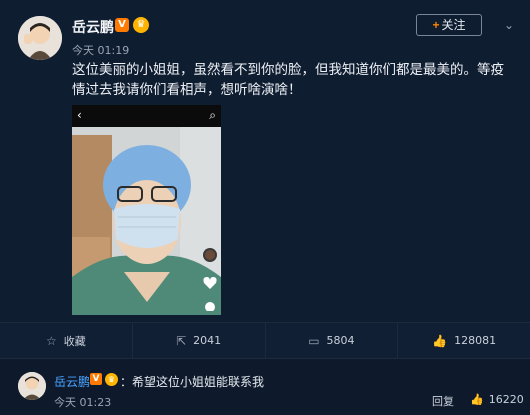  I want to click on comment-like-button: 👍 16220, so click(497, 399).